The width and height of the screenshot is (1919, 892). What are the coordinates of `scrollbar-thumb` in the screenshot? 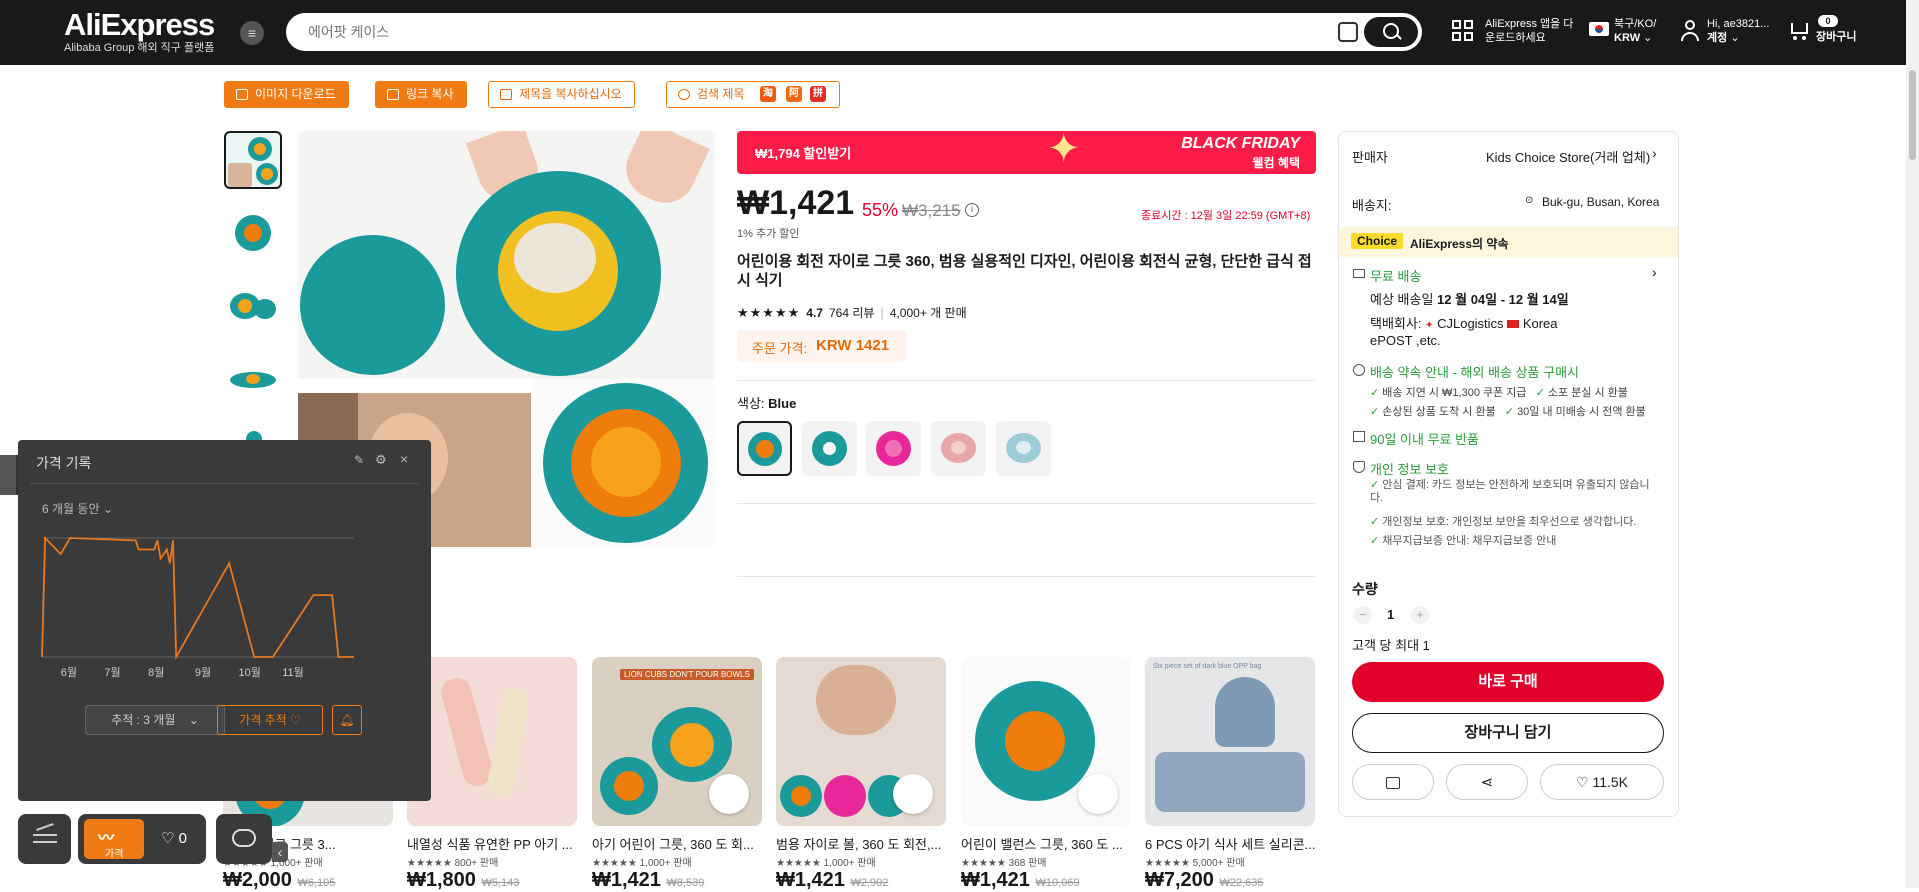 It's located at (1912, 115).